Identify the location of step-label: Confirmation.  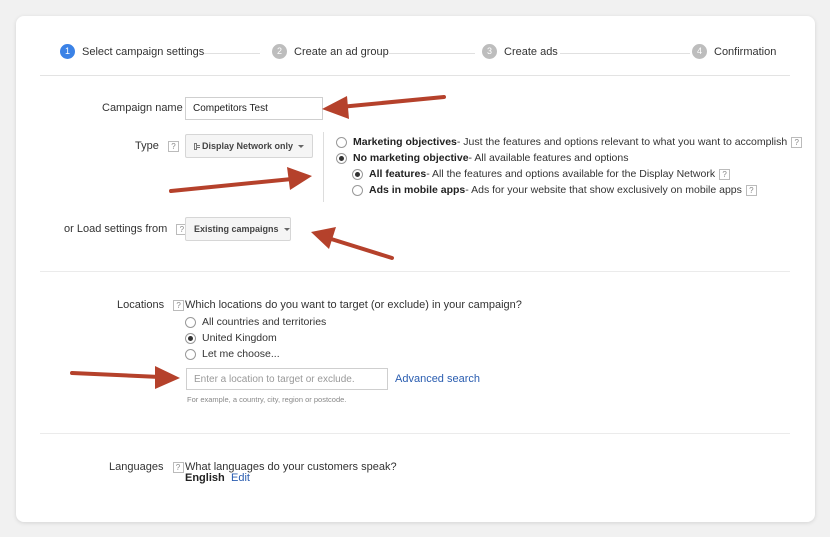
(745, 51).